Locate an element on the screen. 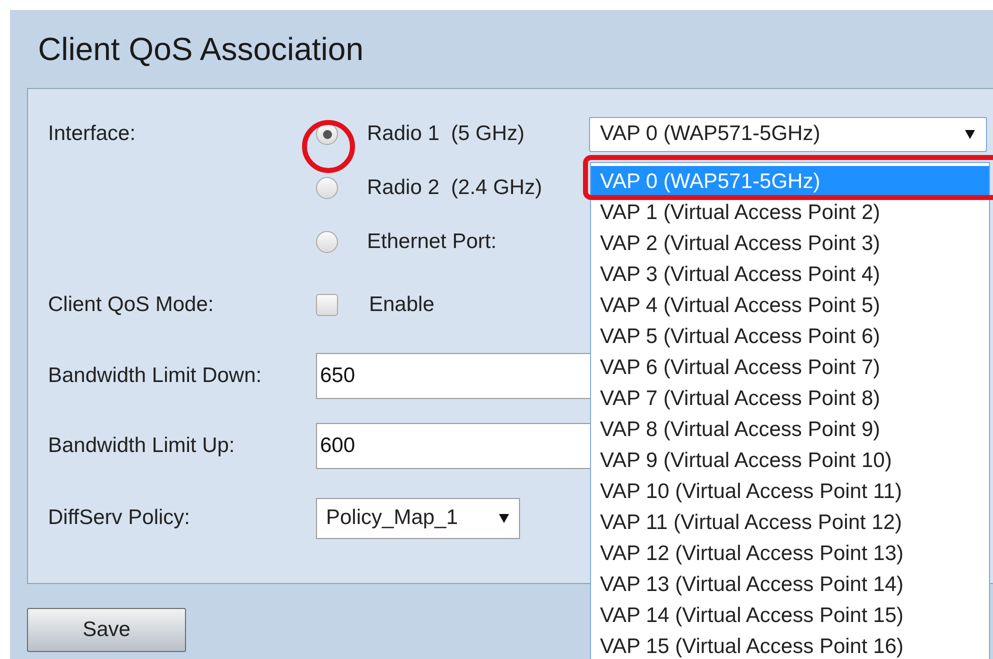  field-label: DiffServ Policy: is located at coordinates (119, 518).